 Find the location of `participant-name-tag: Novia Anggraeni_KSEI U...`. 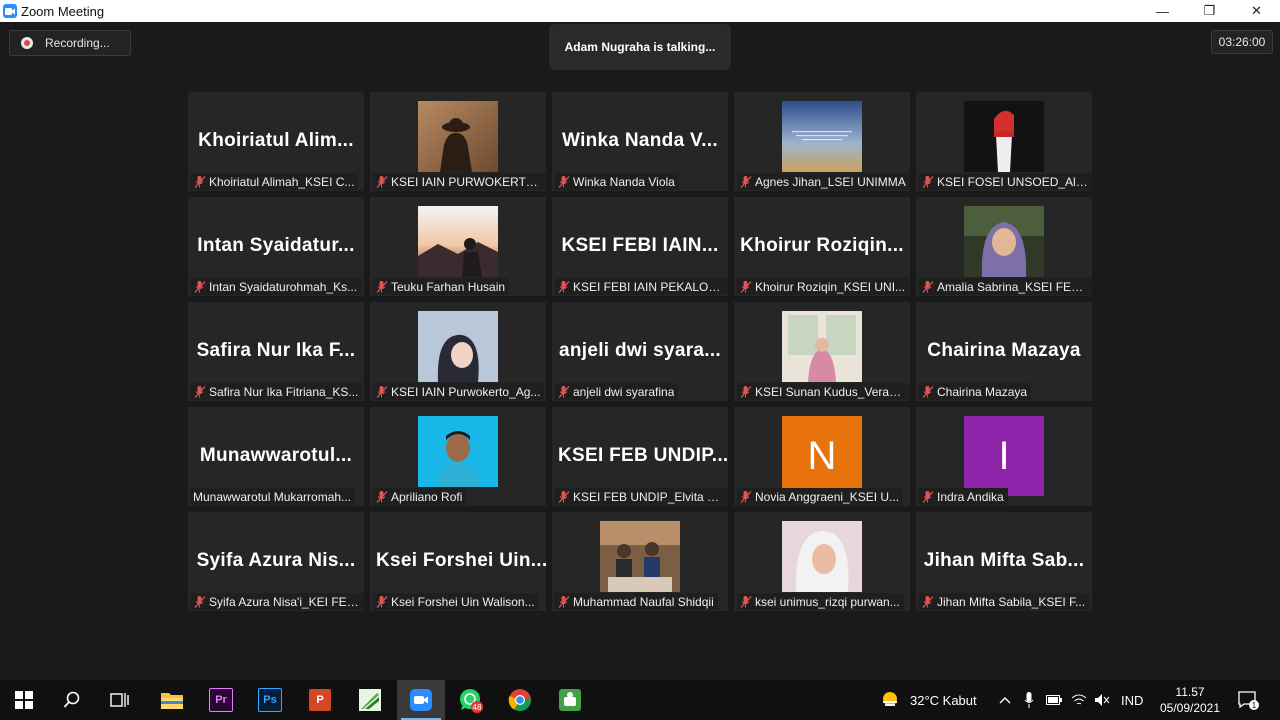

participant-name-tag: Novia Anggraeni_KSEI U... is located at coordinates (820, 496).